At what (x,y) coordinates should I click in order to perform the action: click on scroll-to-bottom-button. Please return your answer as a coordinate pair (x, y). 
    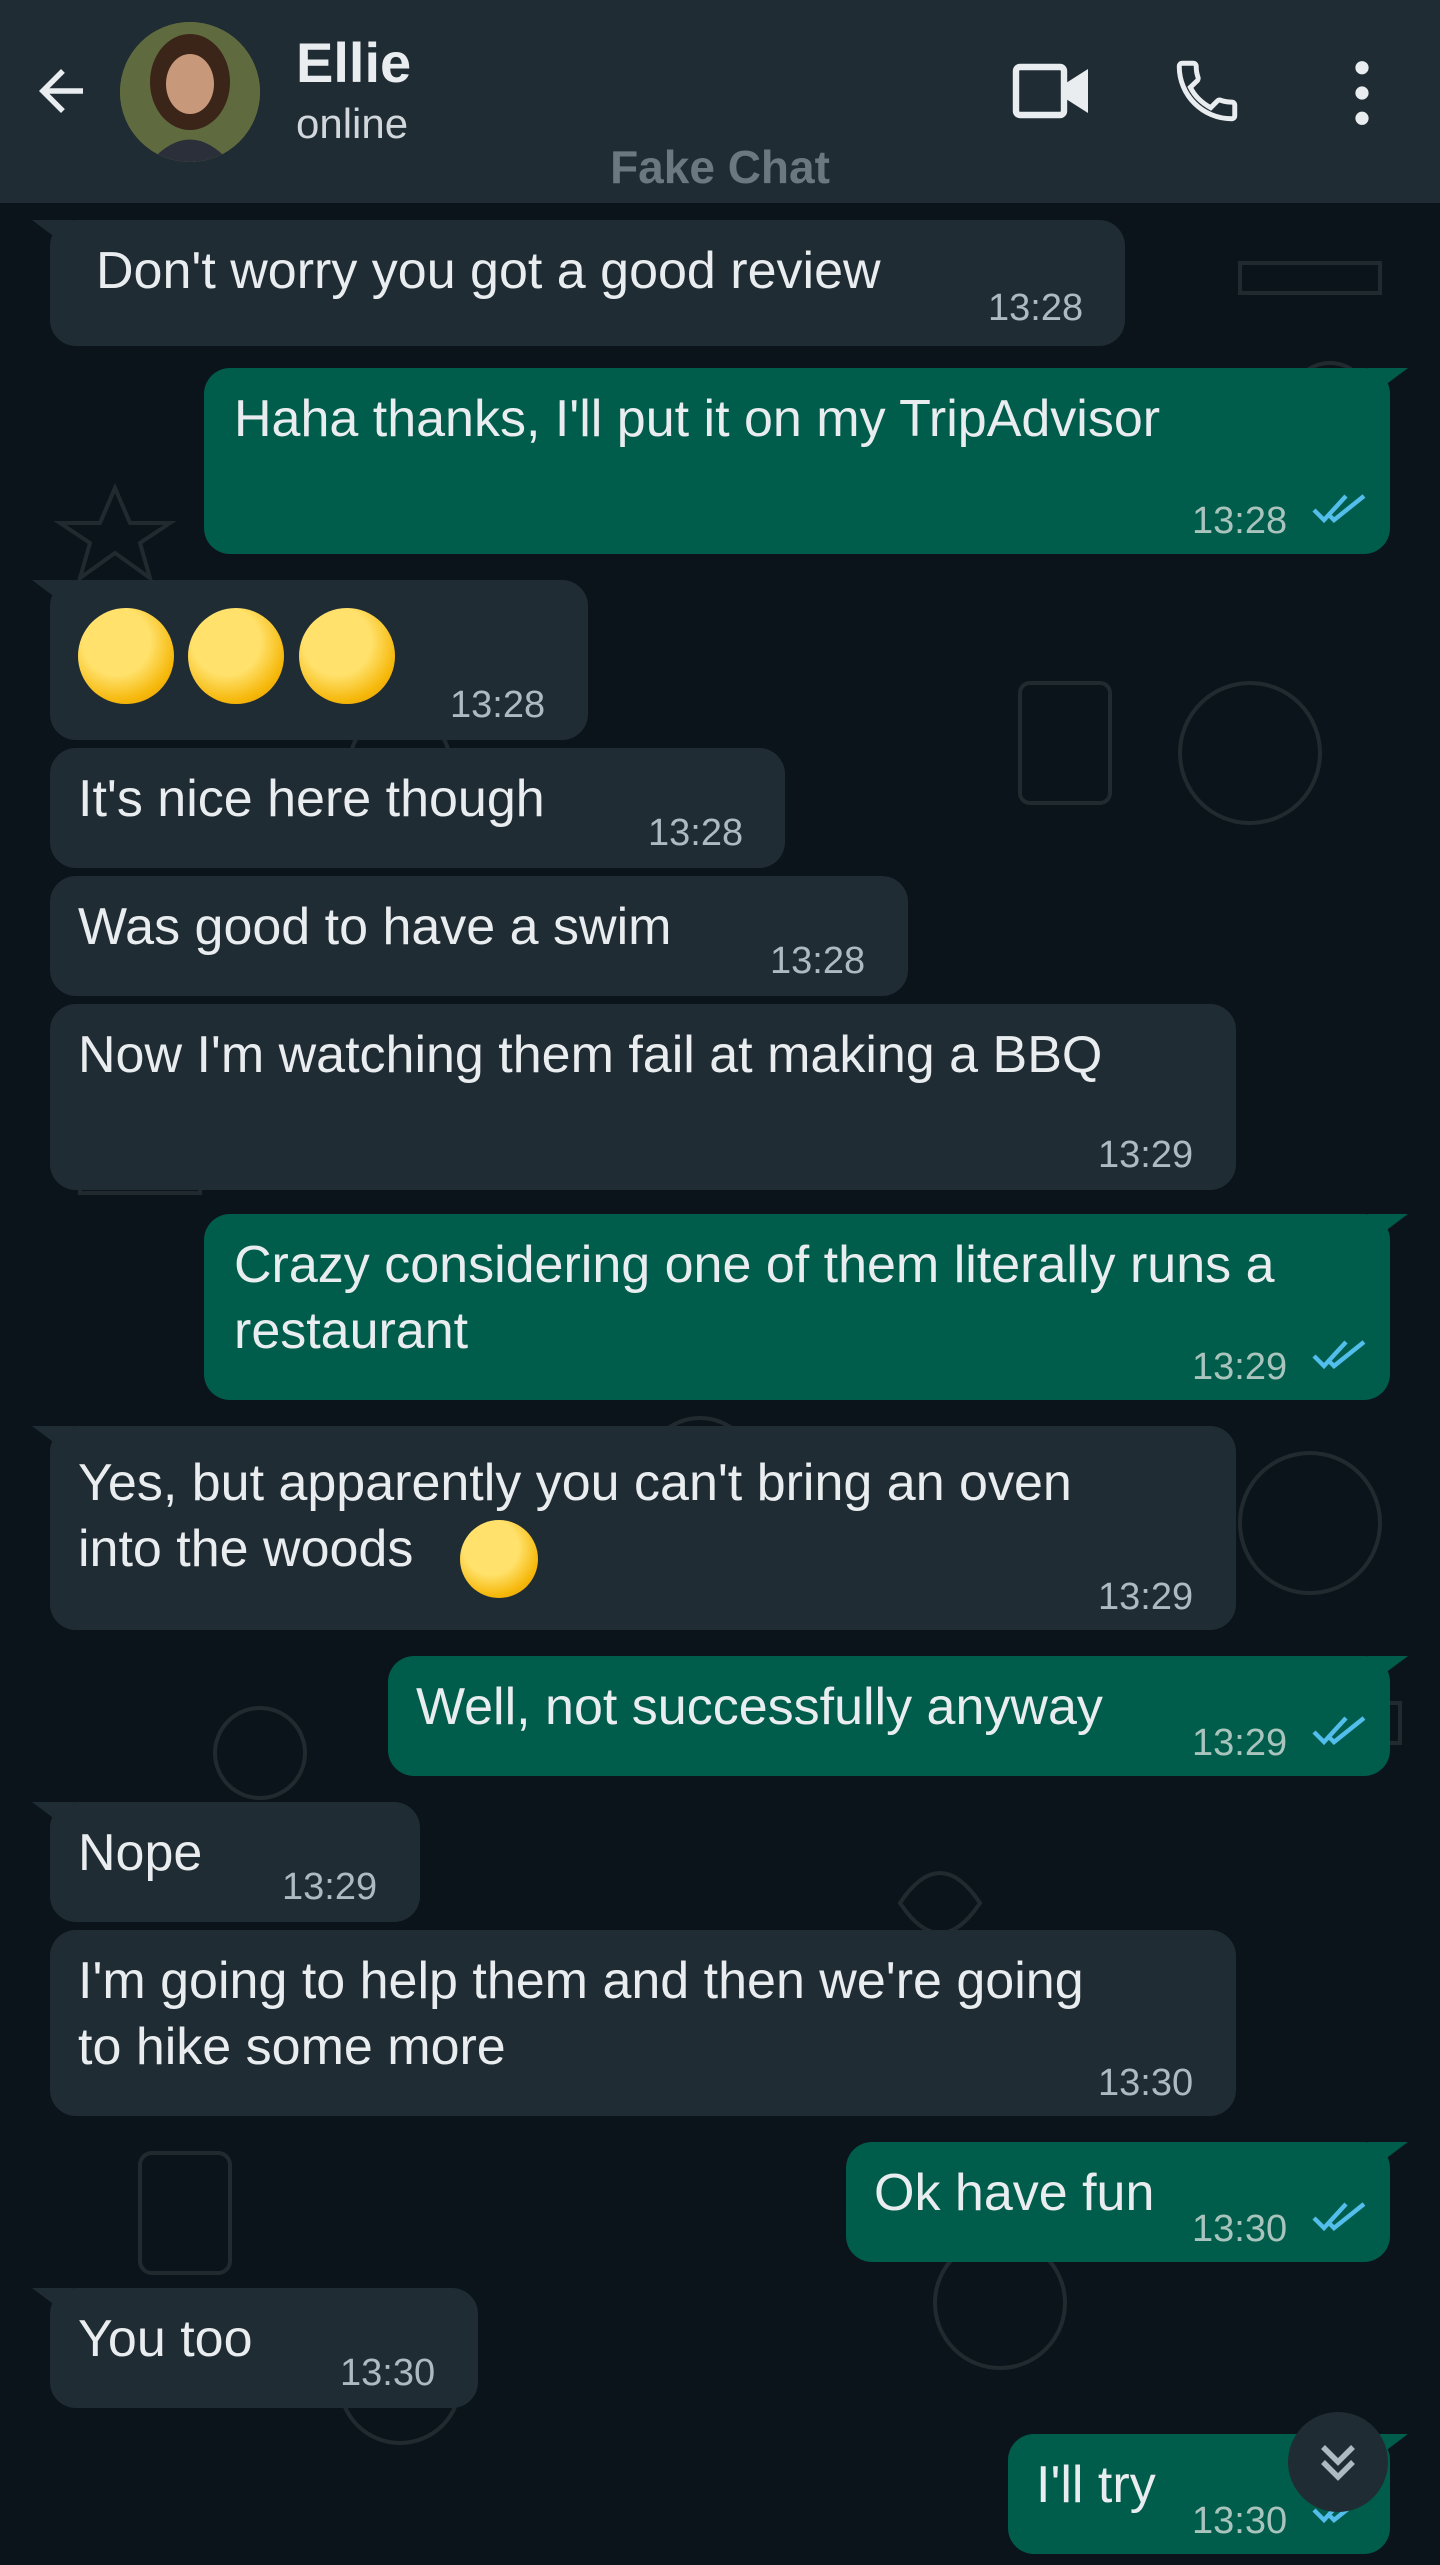
    Looking at the image, I should click on (1338, 2462).